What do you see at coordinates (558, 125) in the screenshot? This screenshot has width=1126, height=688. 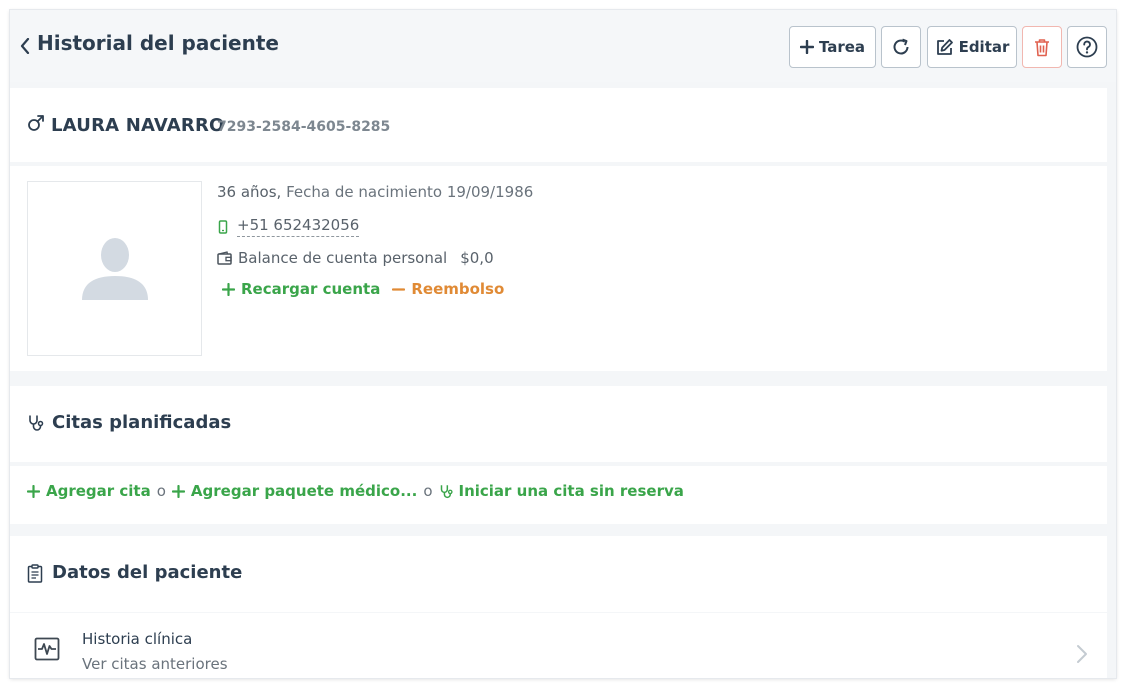 I see `patient-name-card: LAURA NAVARRO 7293-2584-4605-8285` at bounding box center [558, 125].